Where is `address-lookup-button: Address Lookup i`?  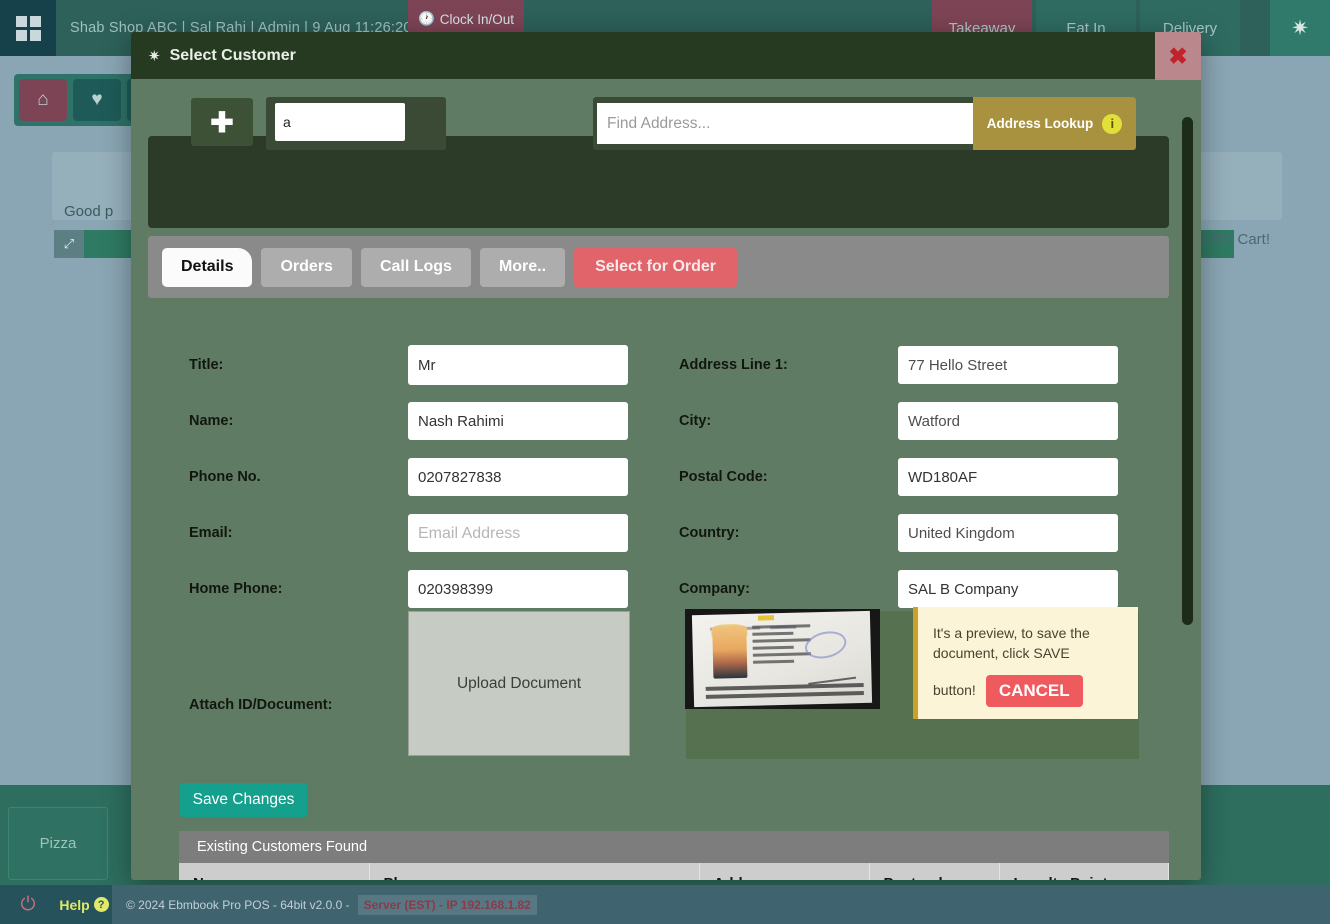
address-lookup-button: Address Lookup i is located at coordinates (1054, 123).